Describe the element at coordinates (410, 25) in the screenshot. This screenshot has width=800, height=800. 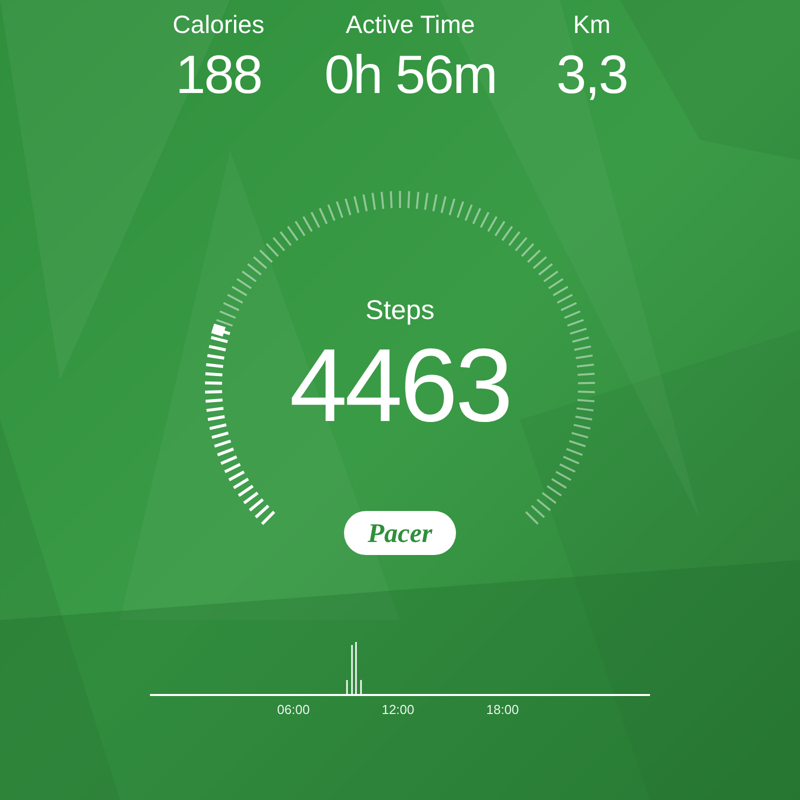
I see `stat-label: Active Time` at that location.